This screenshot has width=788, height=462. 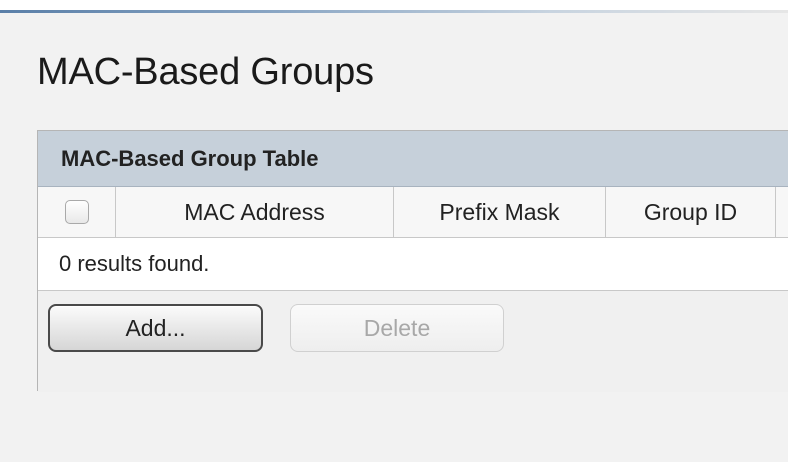 What do you see at coordinates (397, 328) in the screenshot?
I see `delete-button: Delete` at bounding box center [397, 328].